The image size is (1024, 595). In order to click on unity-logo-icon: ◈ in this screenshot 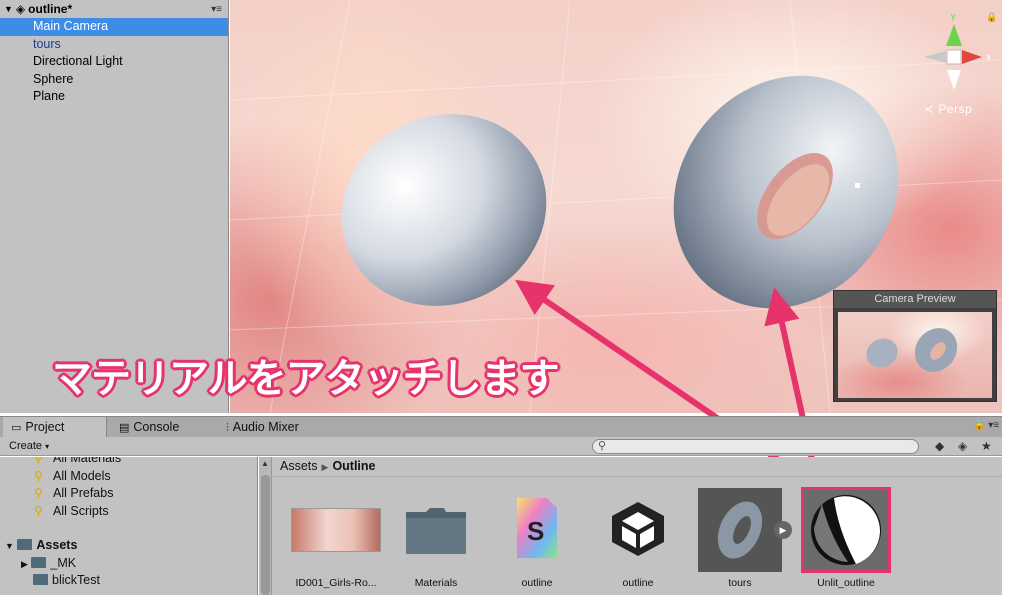, I will do `click(20, 9)`.